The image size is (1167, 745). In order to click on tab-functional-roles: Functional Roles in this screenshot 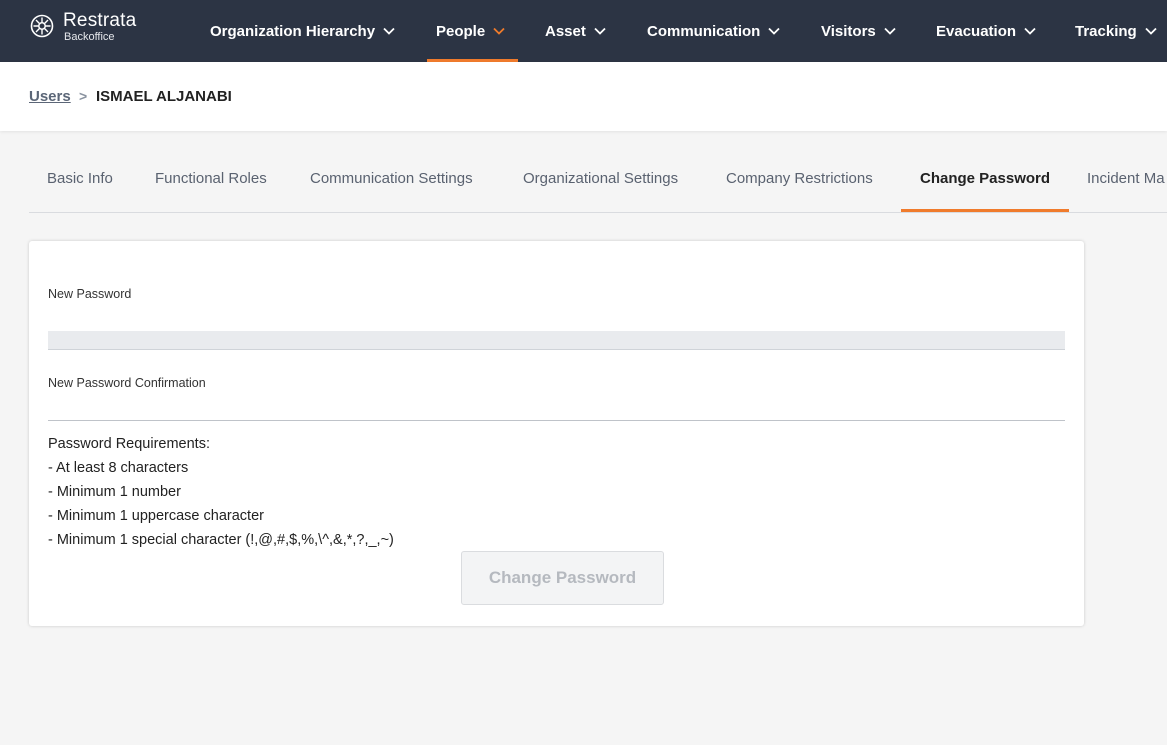, I will do `click(211, 178)`.